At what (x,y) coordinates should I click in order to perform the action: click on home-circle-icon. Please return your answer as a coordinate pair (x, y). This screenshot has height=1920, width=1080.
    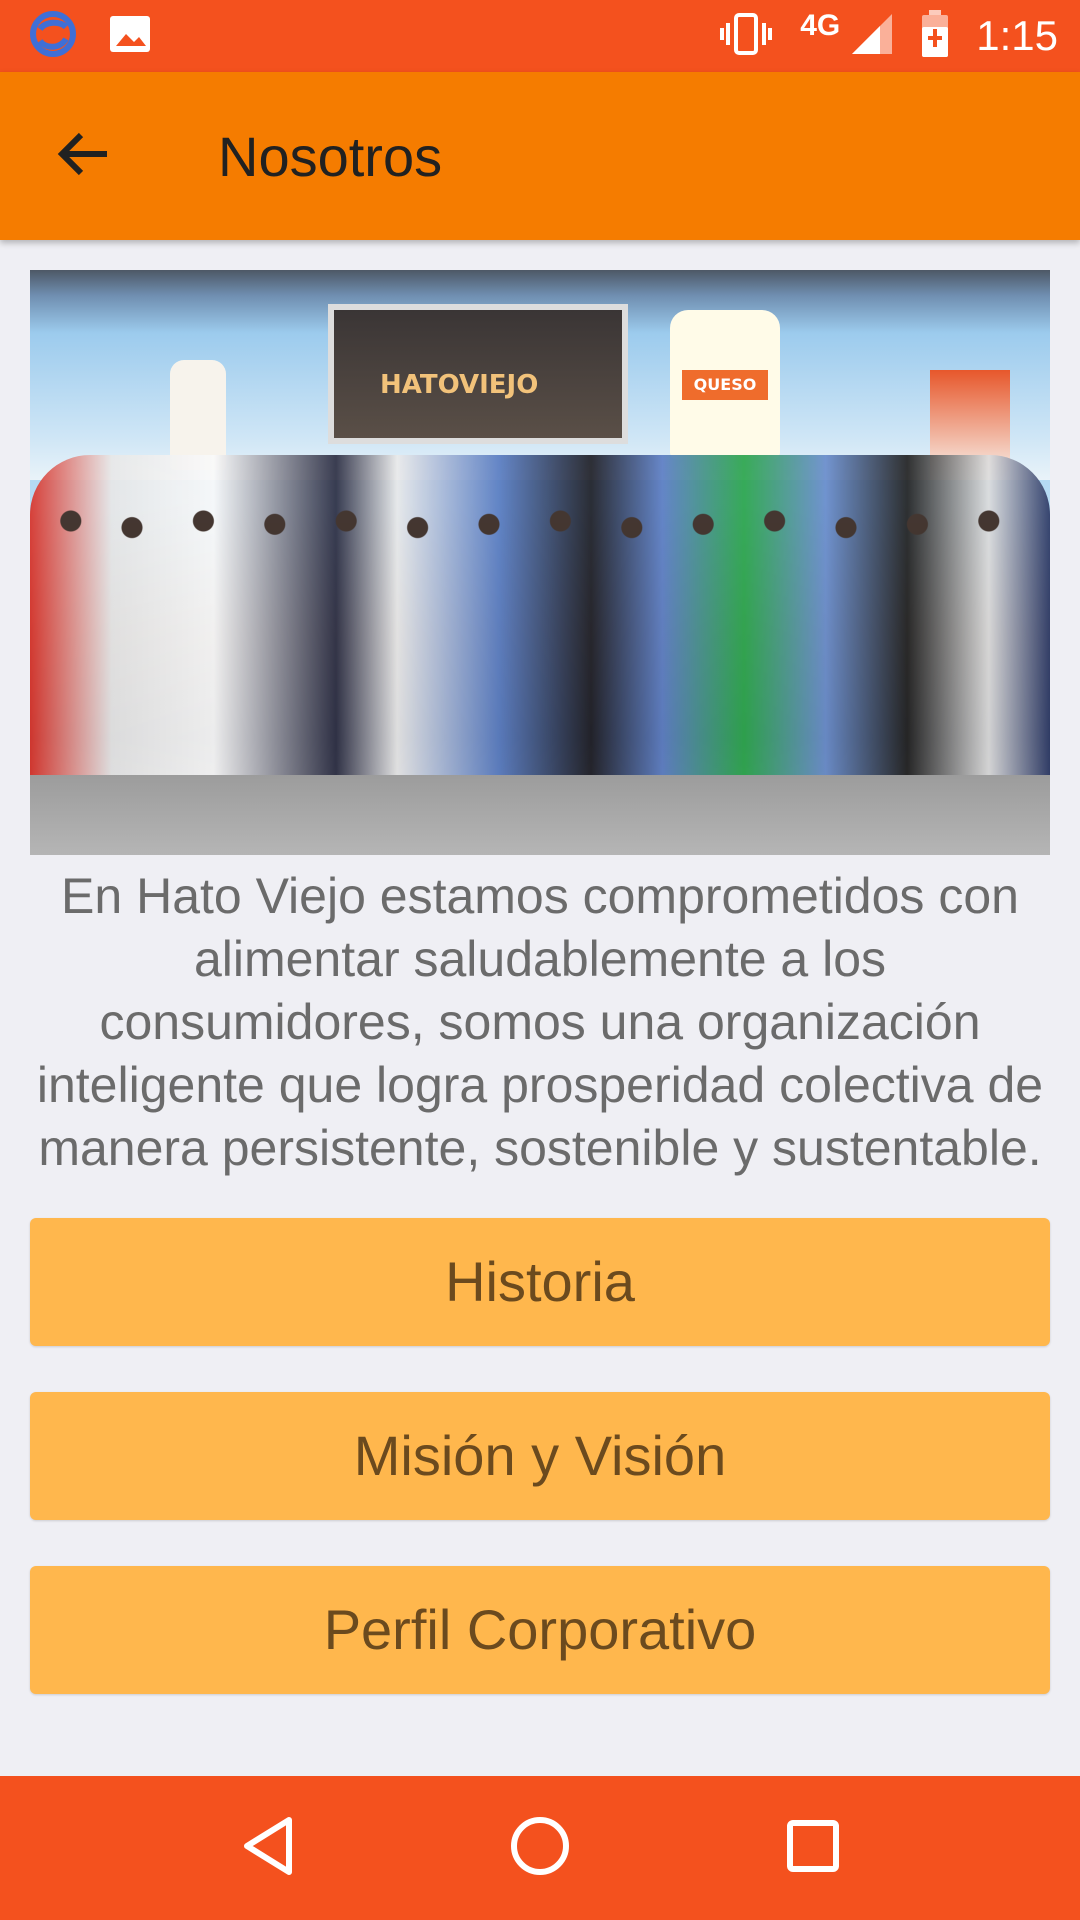
    Looking at the image, I should click on (540, 1848).